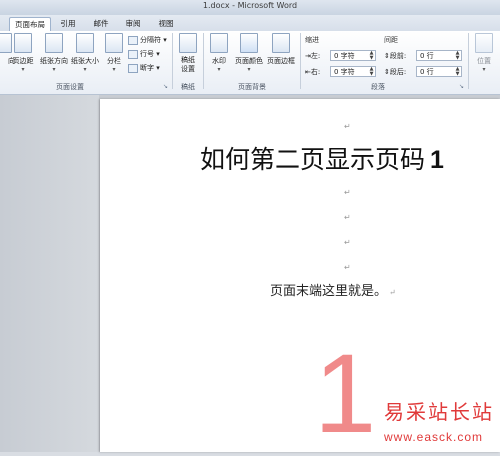 This screenshot has width=500, height=456. I want to click on tab-view: 视图, so click(166, 24).